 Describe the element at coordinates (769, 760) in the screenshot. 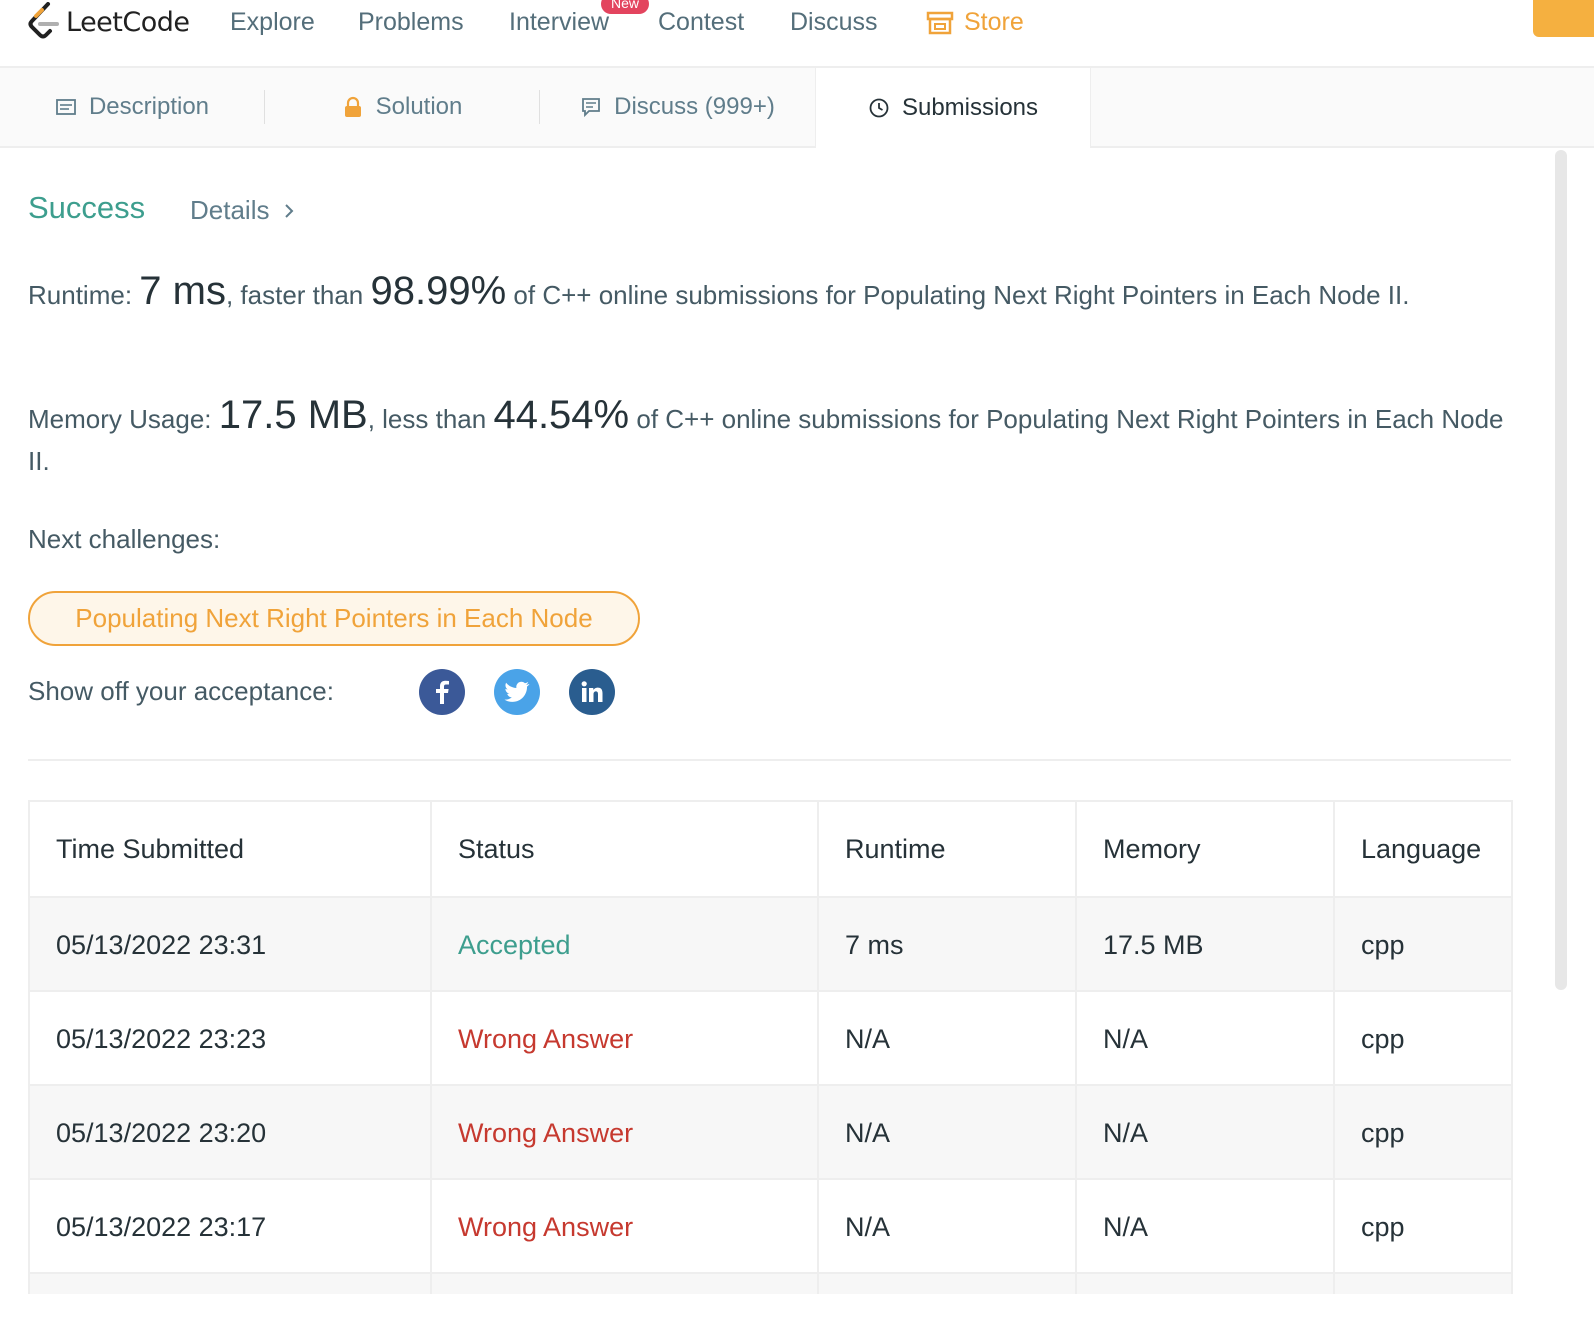

I see `divider` at that location.